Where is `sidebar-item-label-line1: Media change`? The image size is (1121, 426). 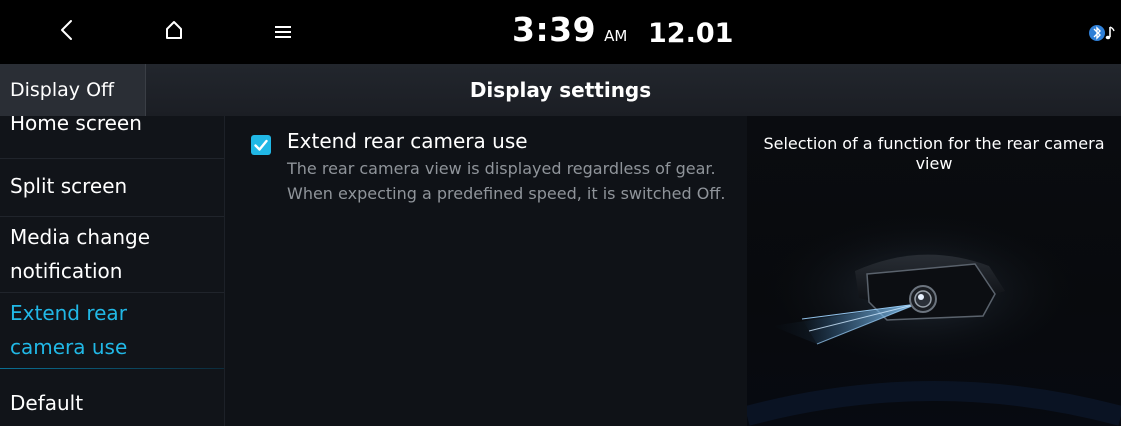
sidebar-item-label-line1: Media change is located at coordinates (80, 237).